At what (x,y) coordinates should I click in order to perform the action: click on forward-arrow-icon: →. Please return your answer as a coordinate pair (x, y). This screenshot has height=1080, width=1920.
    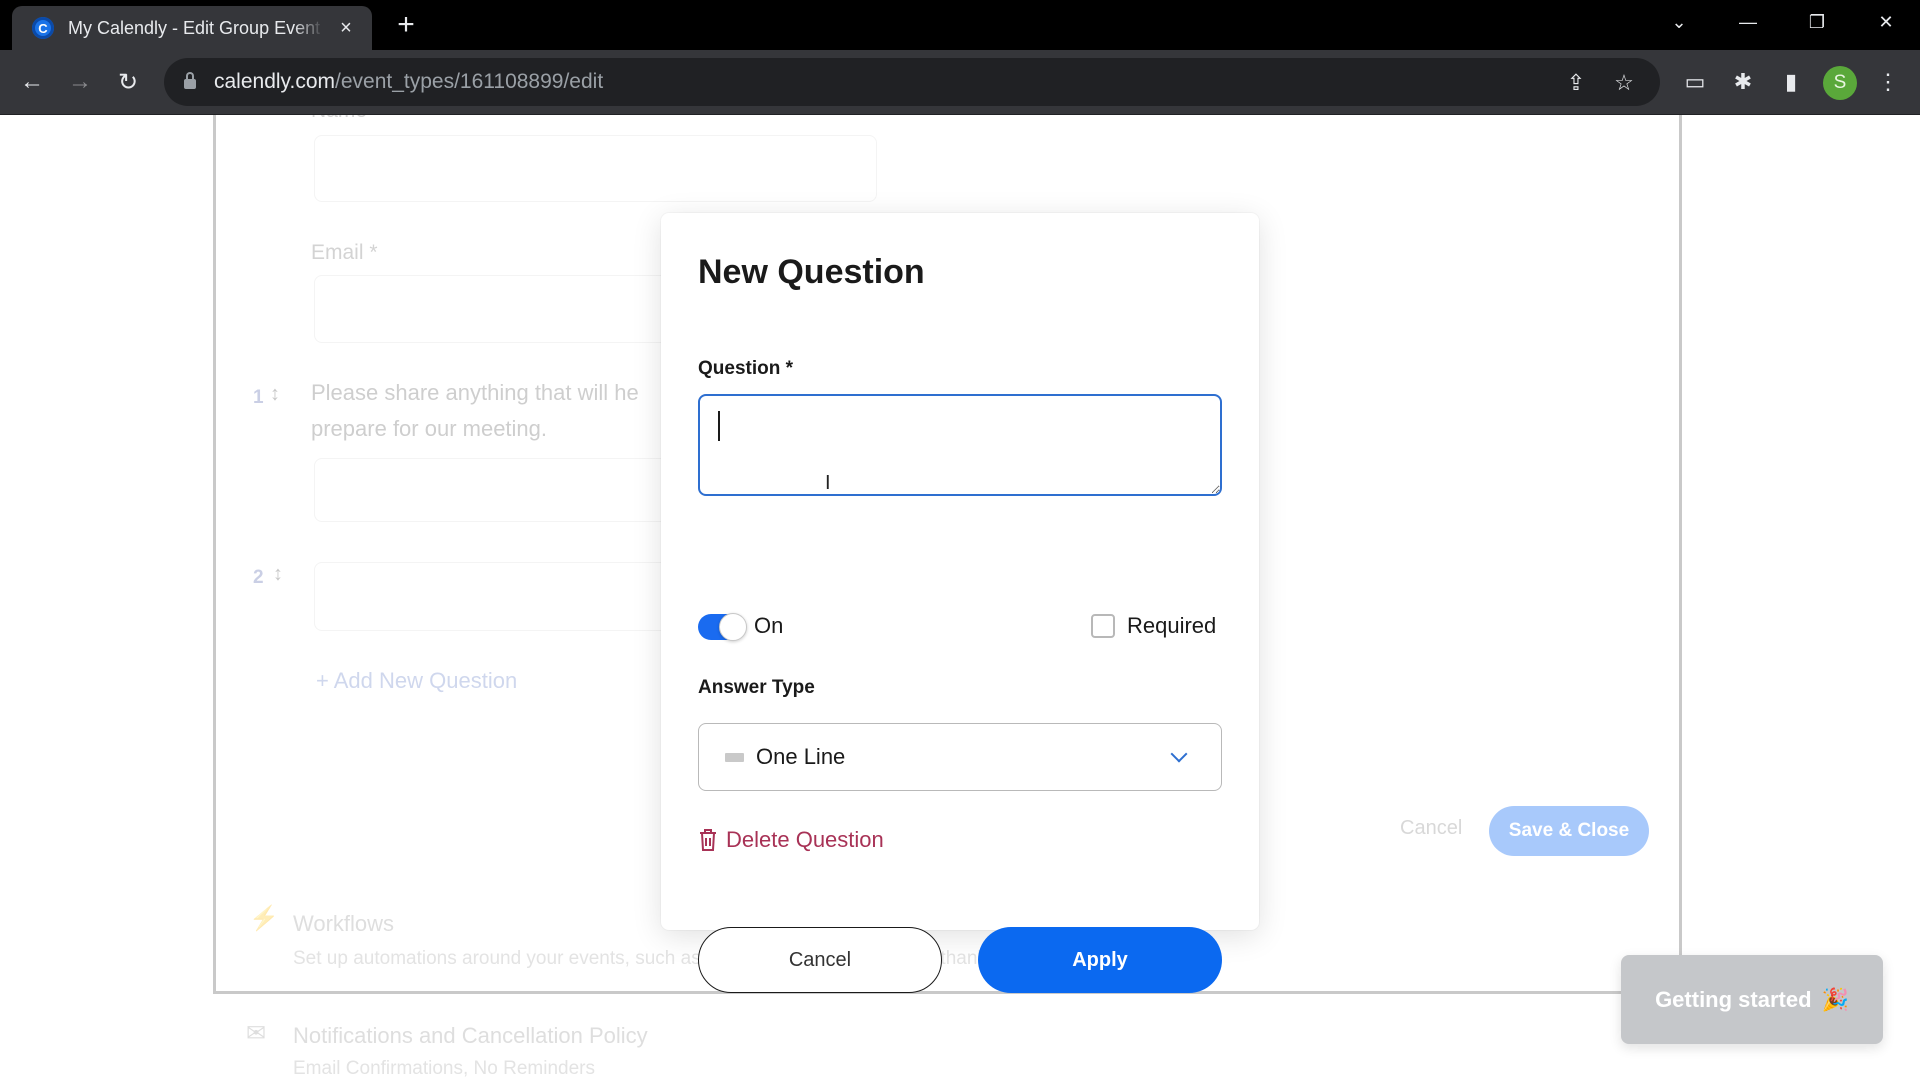
    Looking at the image, I should click on (80, 82).